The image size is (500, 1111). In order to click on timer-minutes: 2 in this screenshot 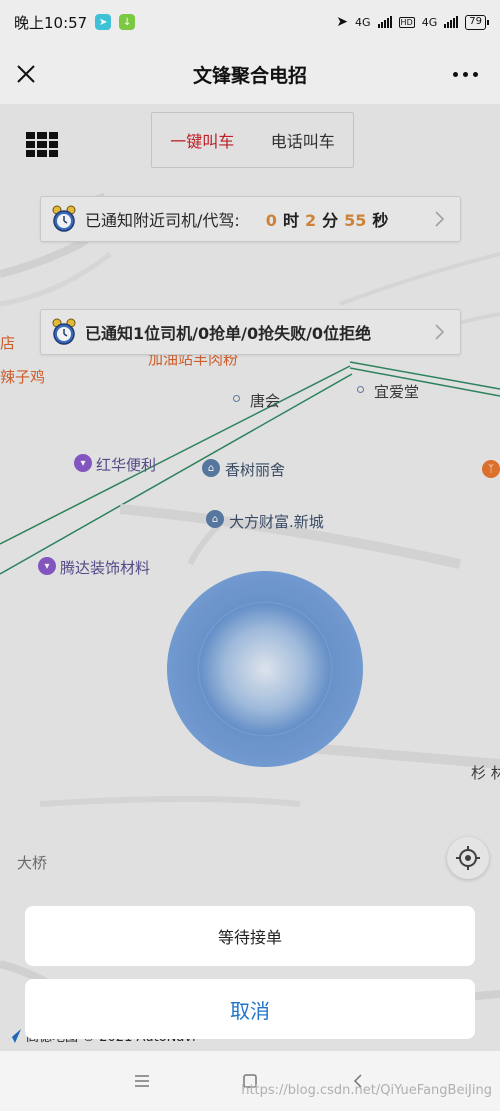, I will do `click(310, 220)`.